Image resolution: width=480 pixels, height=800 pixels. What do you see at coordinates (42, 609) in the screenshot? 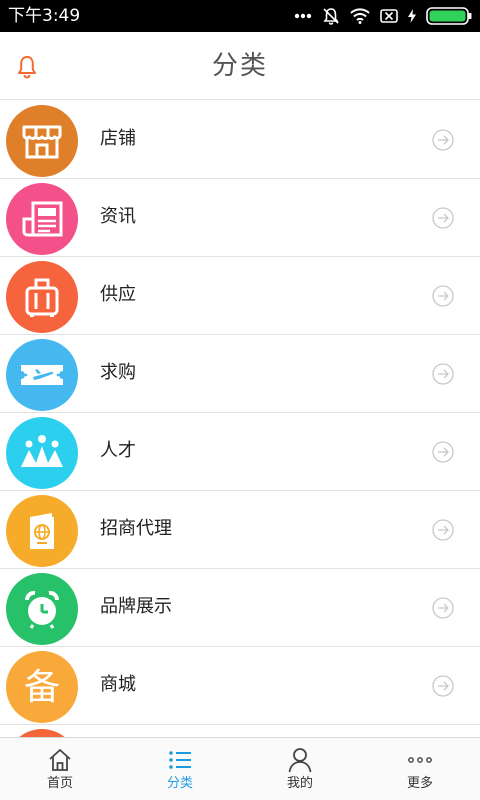
I see `alarm-clock-icon` at bounding box center [42, 609].